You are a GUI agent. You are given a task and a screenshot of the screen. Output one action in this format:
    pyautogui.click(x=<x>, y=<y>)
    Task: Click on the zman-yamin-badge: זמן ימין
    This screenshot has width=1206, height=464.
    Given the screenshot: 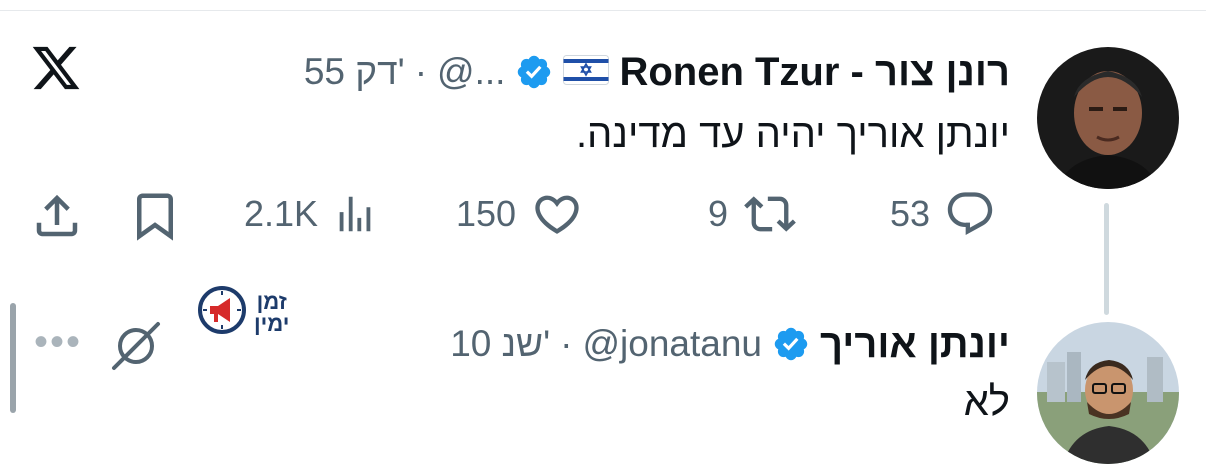 What is the action you would take?
    pyautogui.click(x=242, y=312)
    